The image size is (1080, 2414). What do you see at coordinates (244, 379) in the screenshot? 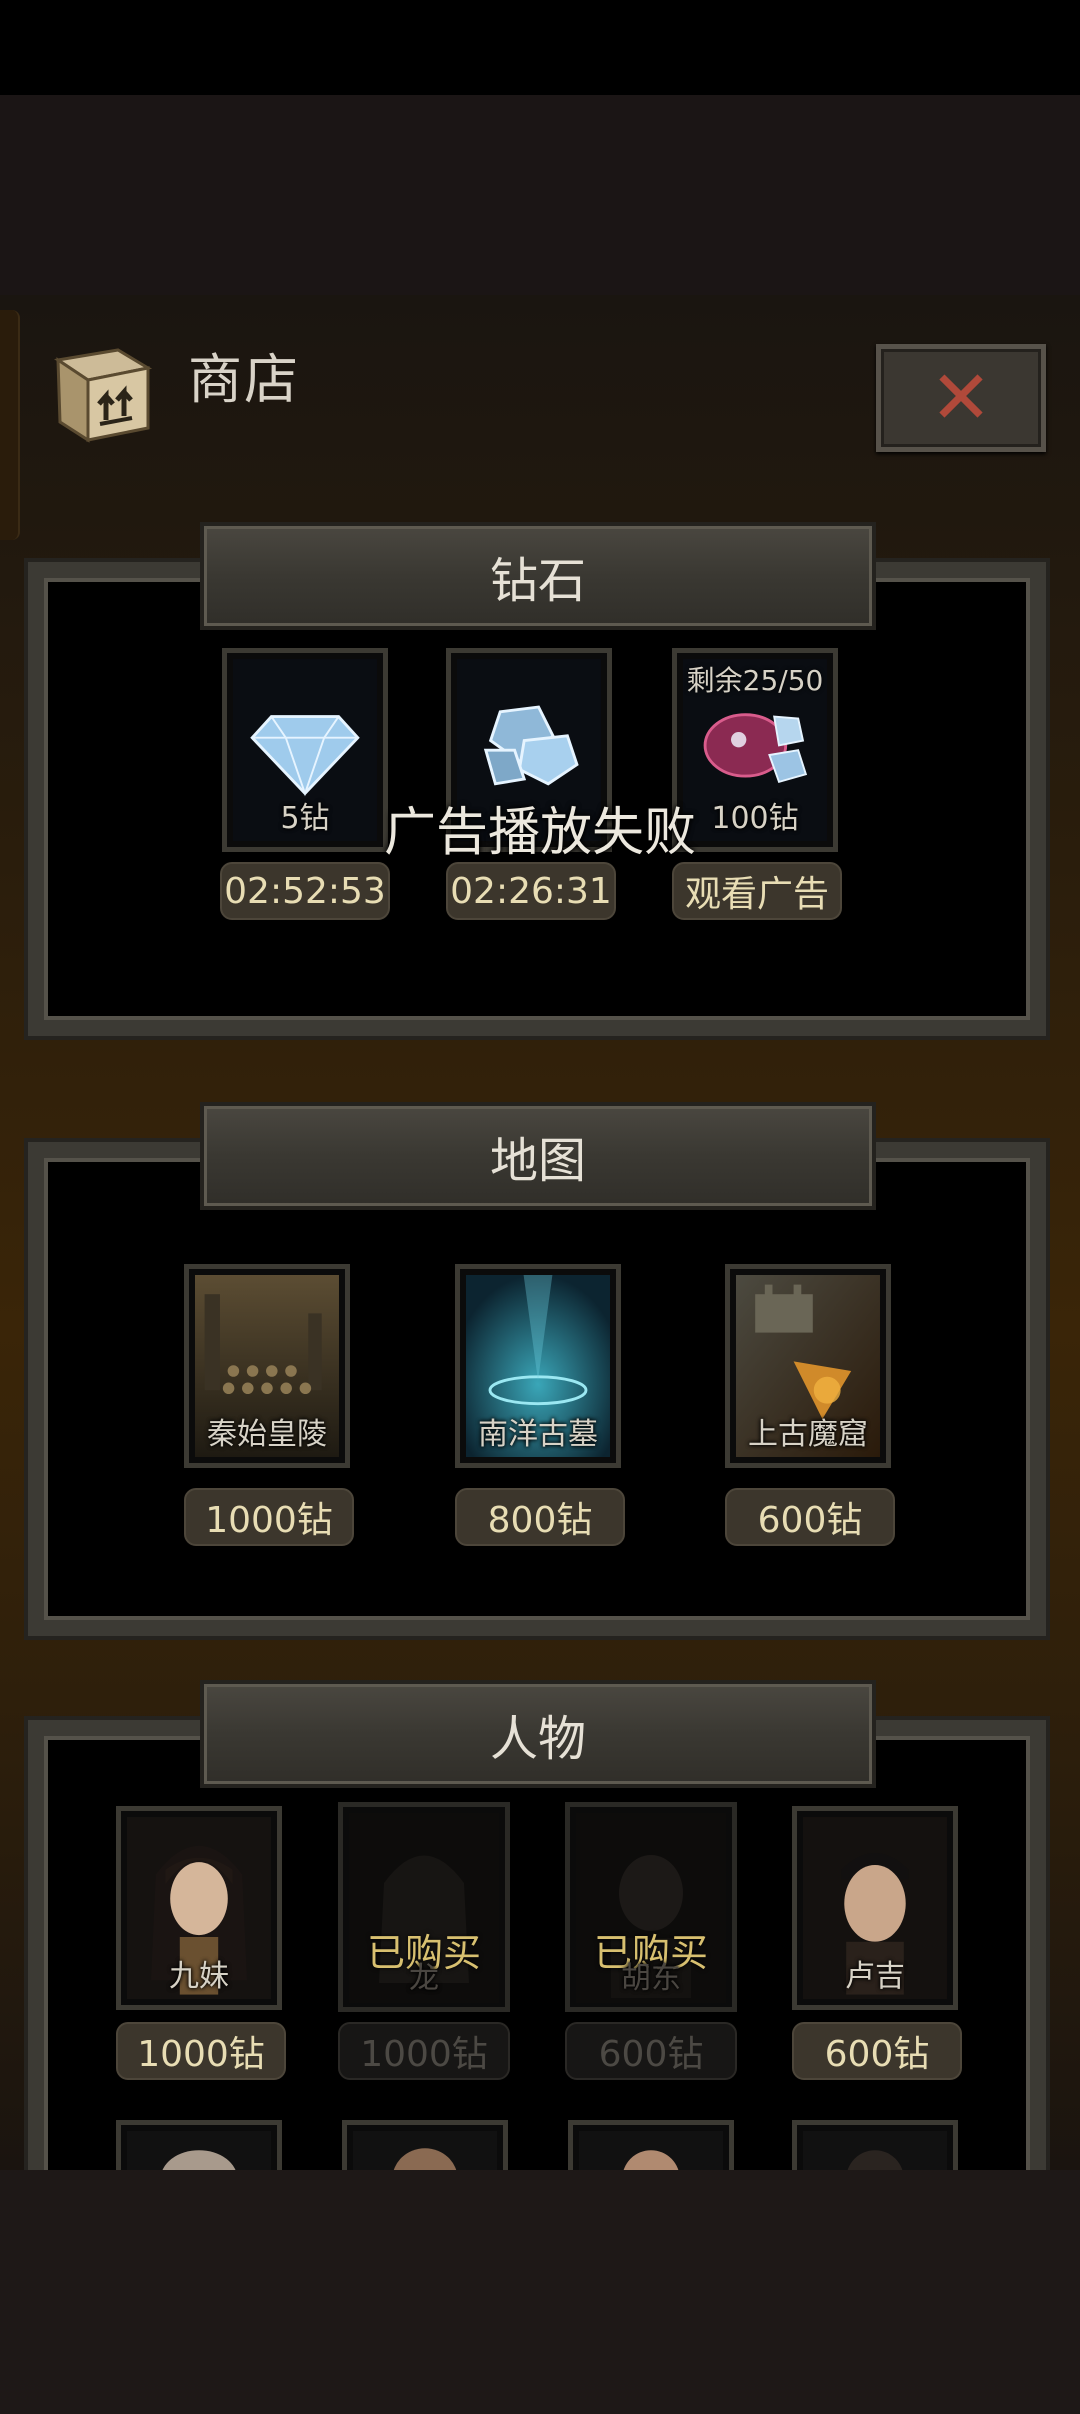
I see `page-title: 商店` at bounding box center [244, 379].